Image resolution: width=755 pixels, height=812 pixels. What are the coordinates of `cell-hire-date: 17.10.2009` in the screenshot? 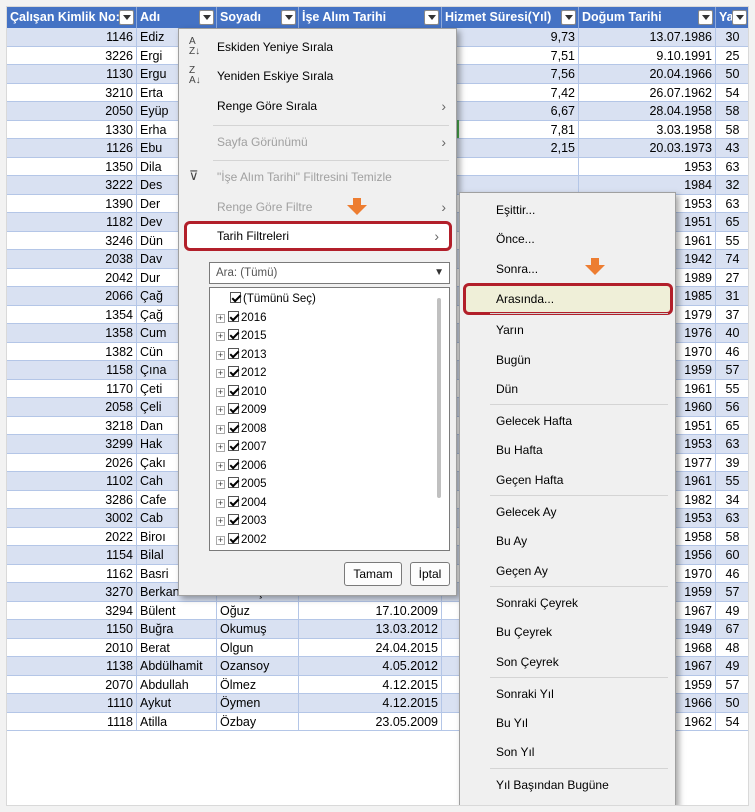 It's located at (370, 610).